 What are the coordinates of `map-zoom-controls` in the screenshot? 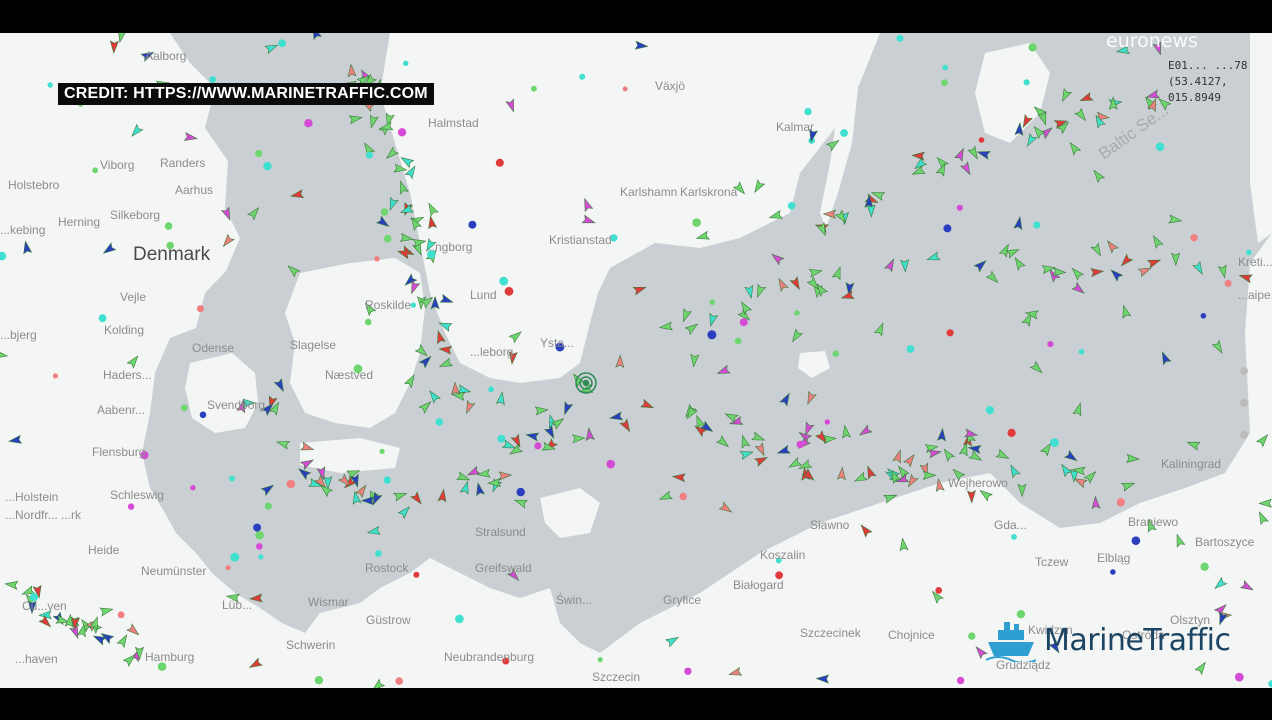 It's located at (1244, 403).